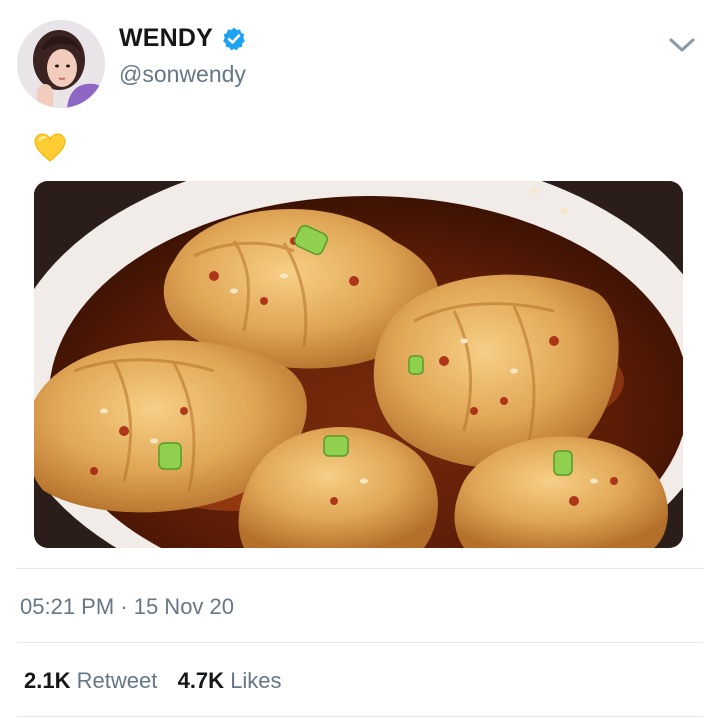  Describe the element at coordinates (201, 680) in the screenshot. I see `likes-count: 4.7K` at that location.